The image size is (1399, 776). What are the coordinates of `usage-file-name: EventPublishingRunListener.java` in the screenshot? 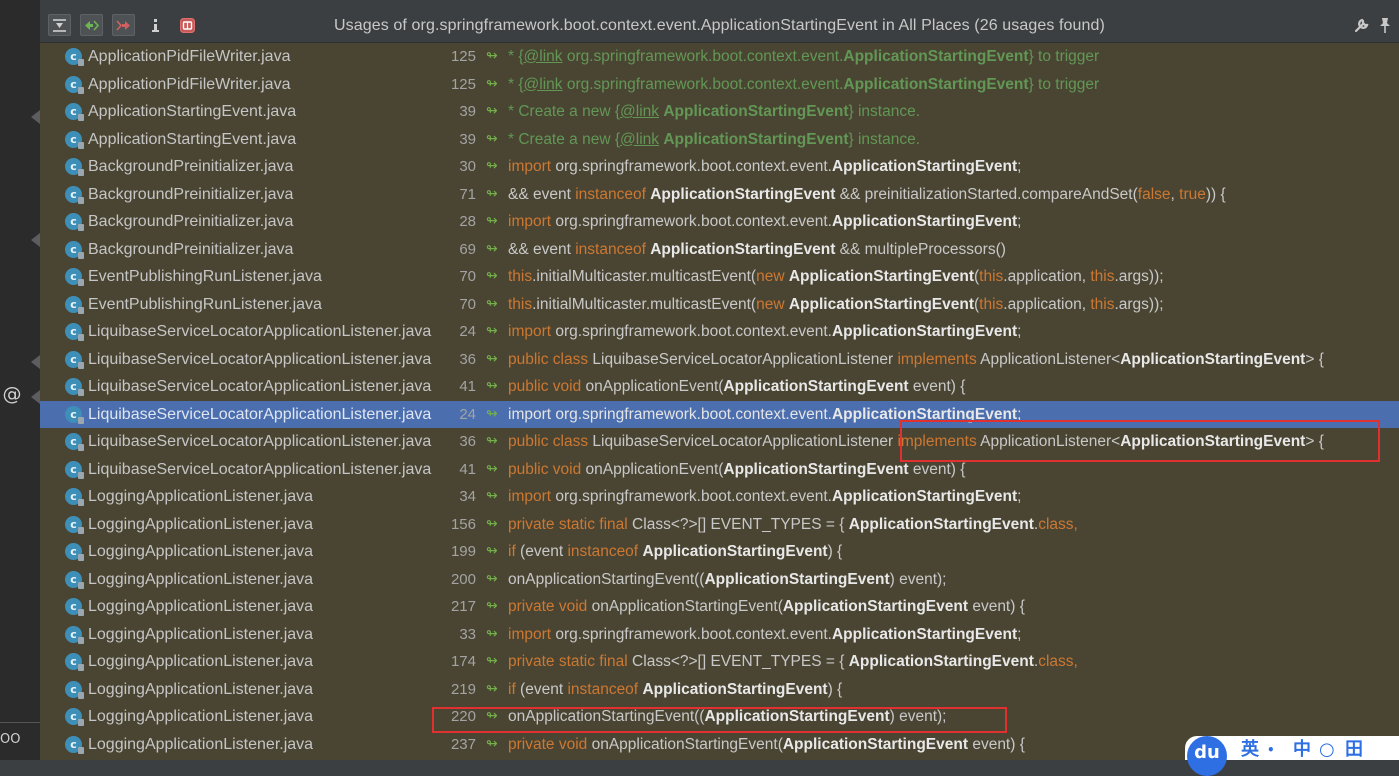 It's located at (205, 304).